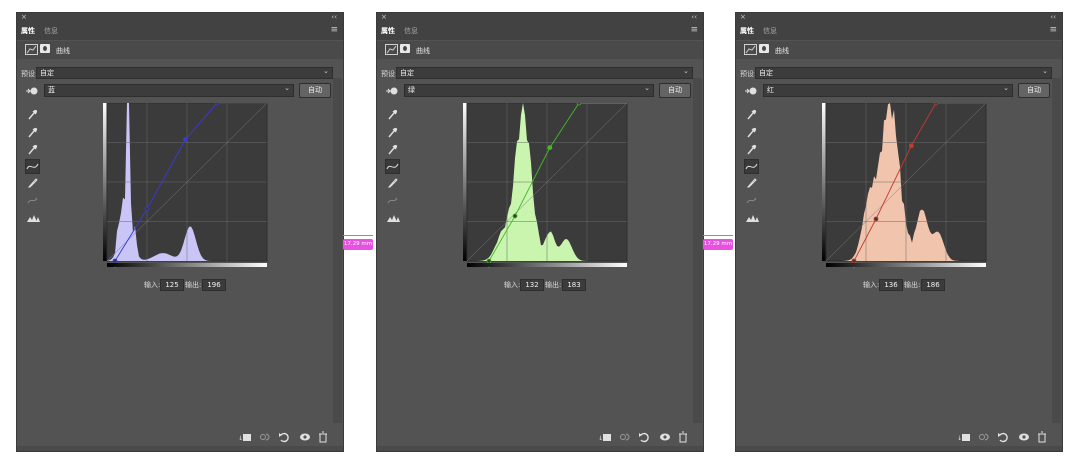 The width and height of the screenshot is (1080, 464). I want to click on panel-bottom-edge, so click(899, 448).